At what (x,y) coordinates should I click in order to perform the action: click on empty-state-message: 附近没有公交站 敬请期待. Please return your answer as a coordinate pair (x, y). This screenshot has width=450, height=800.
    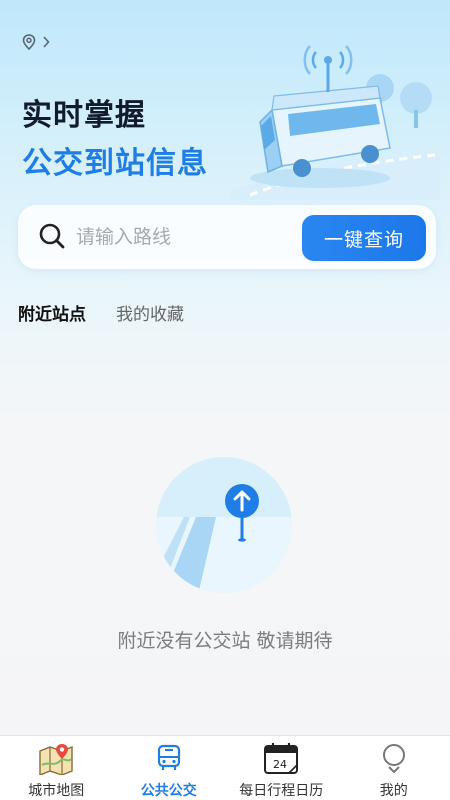
    Looking at the image, I should click on (225, 641).